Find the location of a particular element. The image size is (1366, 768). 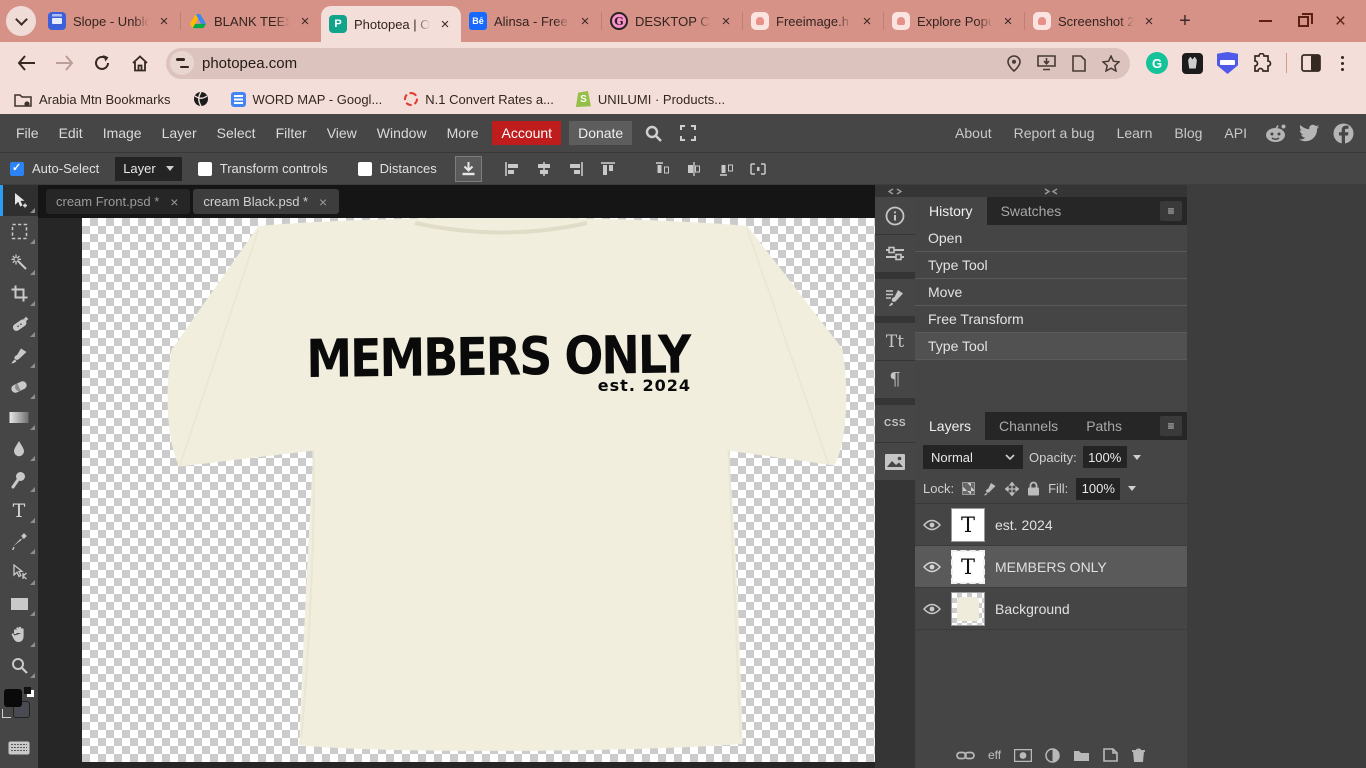

tab-swatches: Swatches is located at coordinates (1031, 211).